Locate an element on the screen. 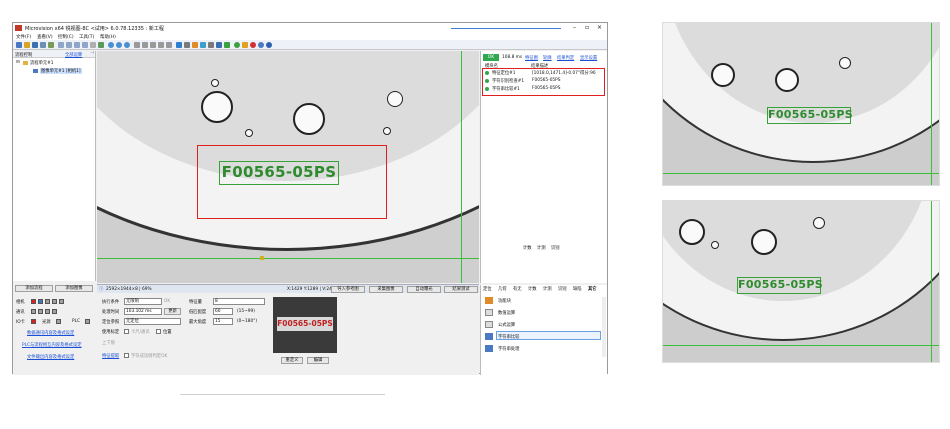 The height and width of the screenshot is (429, 950). run-all-link: 全部运算 is located at coordinates (73, 55).